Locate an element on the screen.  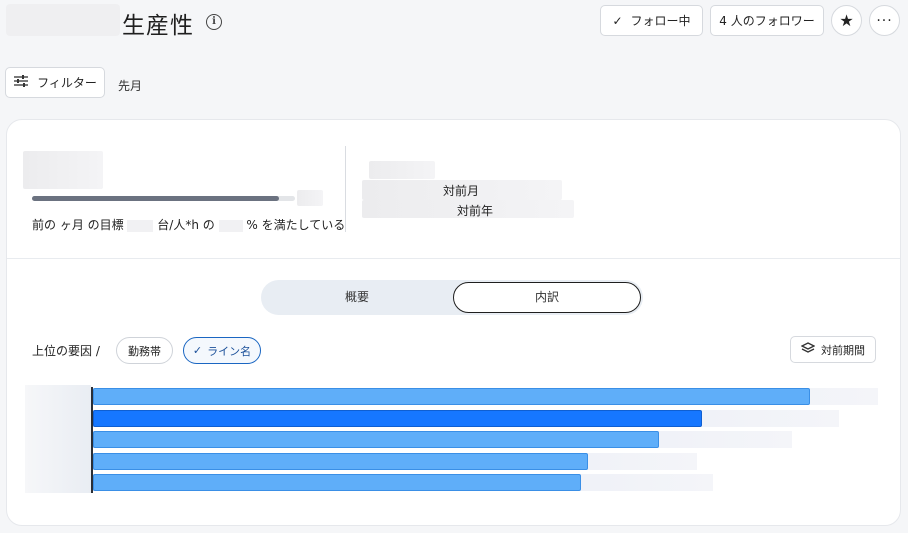
chip-line-label: ライン名 is located at coordinates (229, 351).